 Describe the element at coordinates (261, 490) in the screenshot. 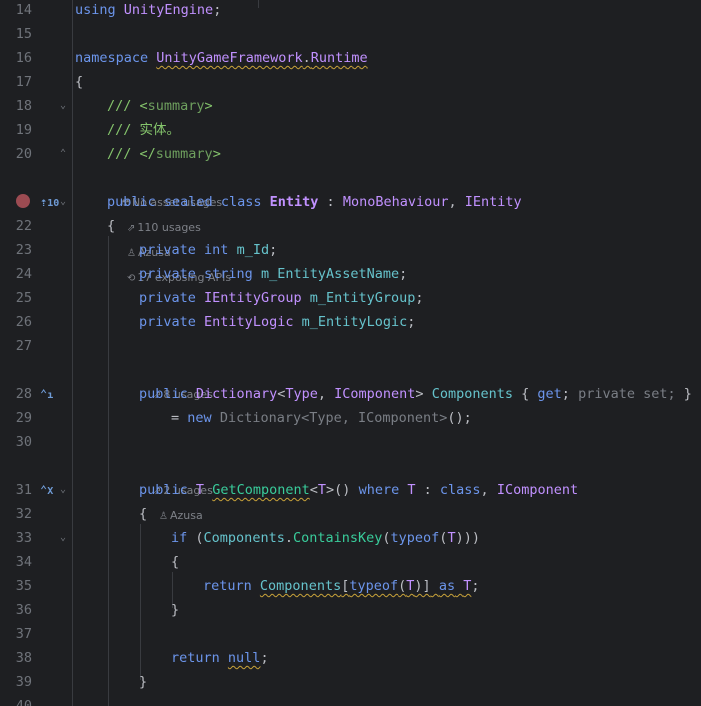

I see `method-name: GetComponent` at that location.